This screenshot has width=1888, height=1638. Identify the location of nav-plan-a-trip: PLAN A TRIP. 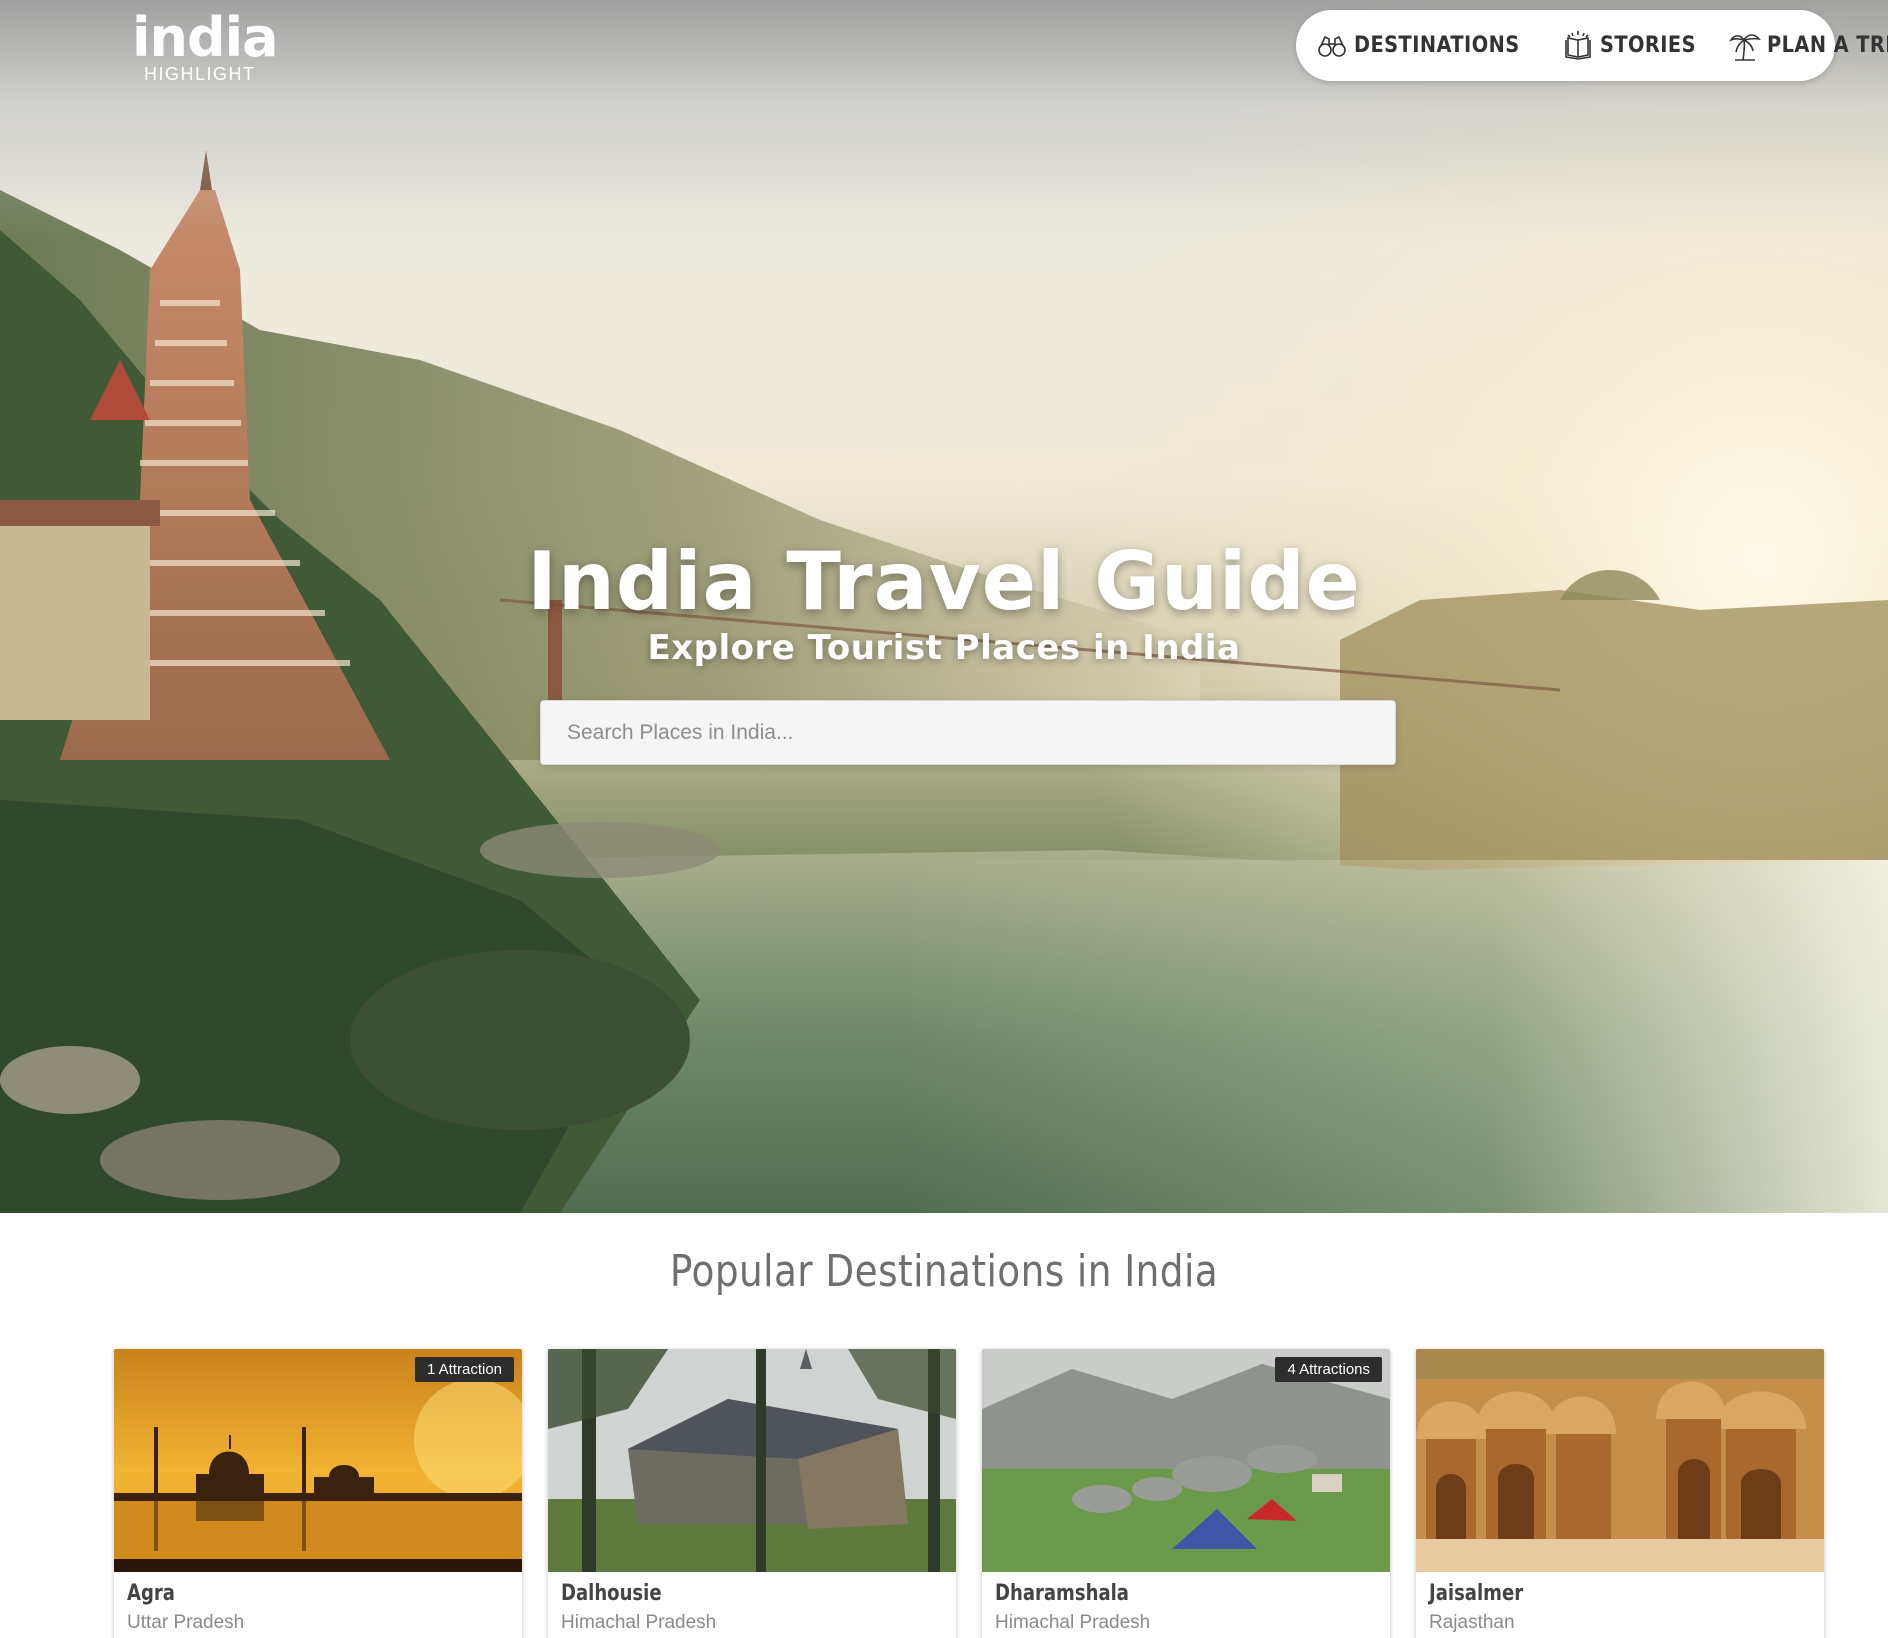
(1808, 46).